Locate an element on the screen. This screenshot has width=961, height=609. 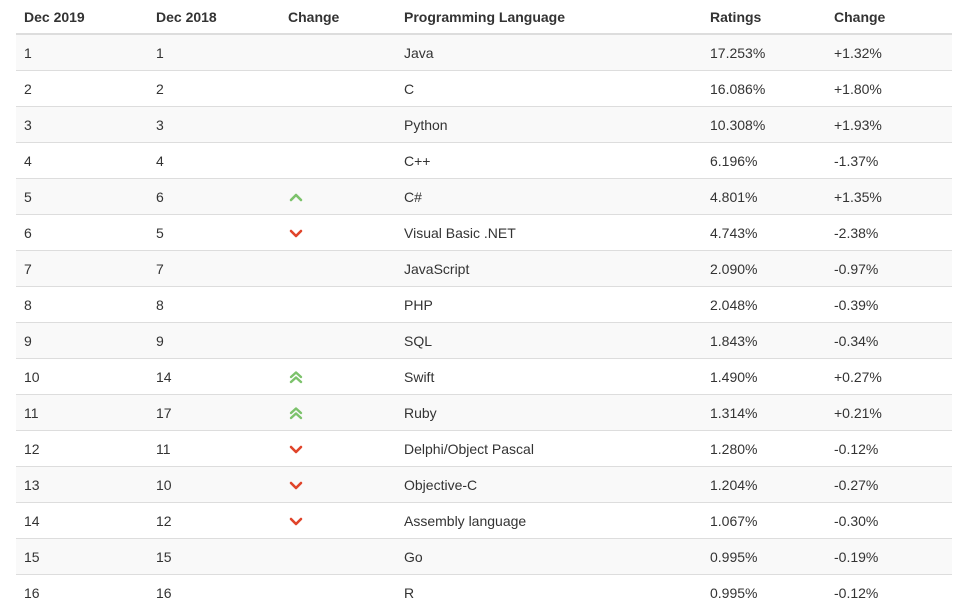
rating-change-cell: -1.37% is located at coordinates (893, 160).